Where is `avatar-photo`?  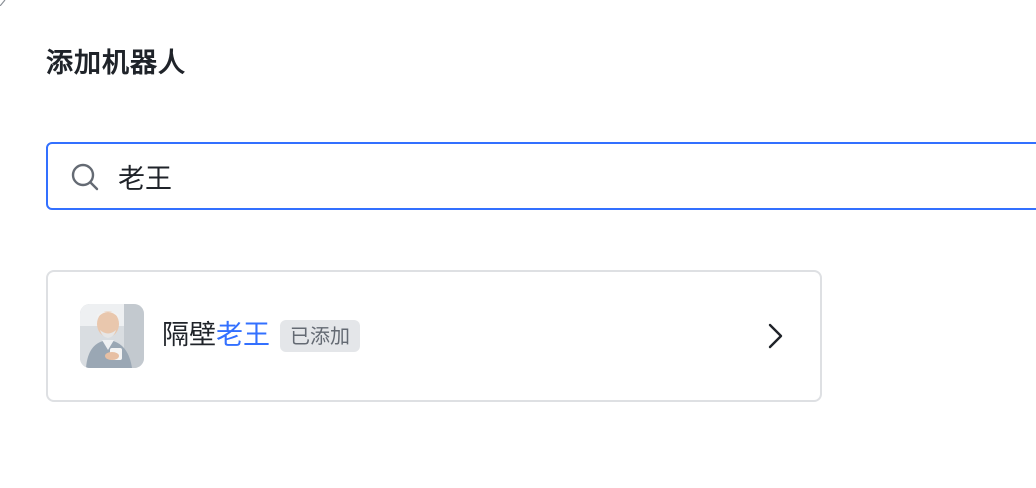
avatar-photo is located at coordinates (112, 336).